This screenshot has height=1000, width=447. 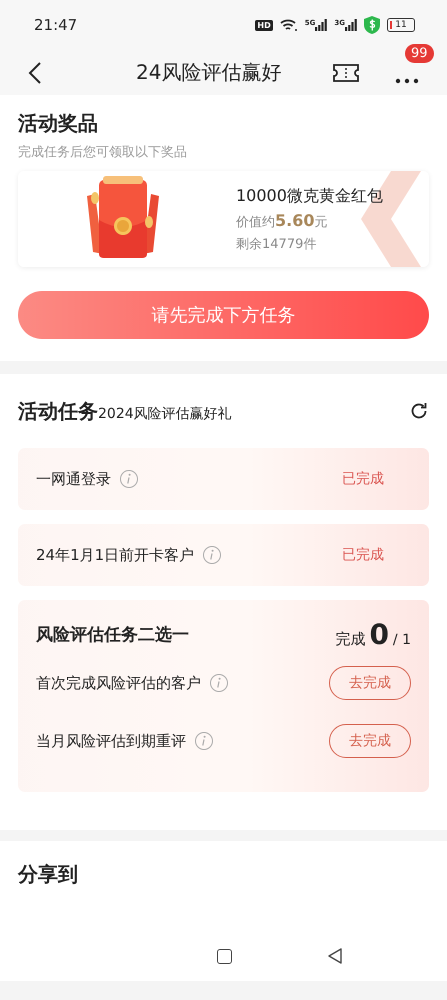 I want to click on progress-count: 0, so click(x=379, y=634).